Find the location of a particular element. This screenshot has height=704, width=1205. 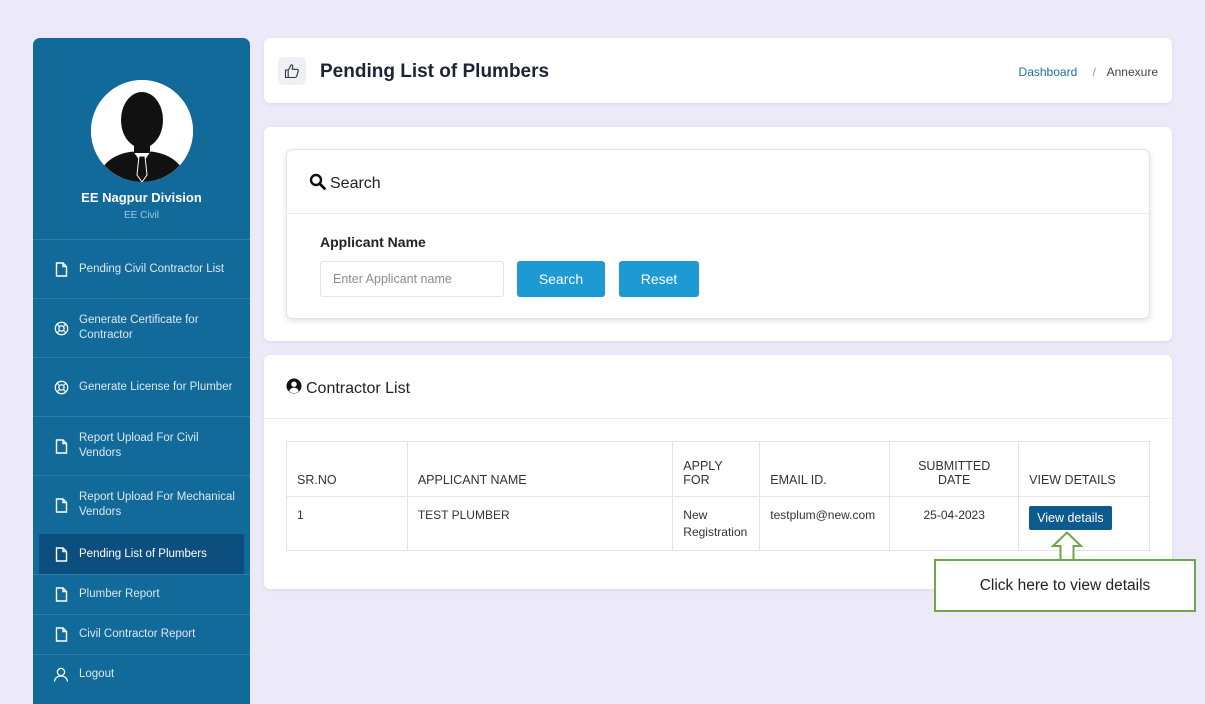

user-role: EE Civil is located at coordinates (141, 215).